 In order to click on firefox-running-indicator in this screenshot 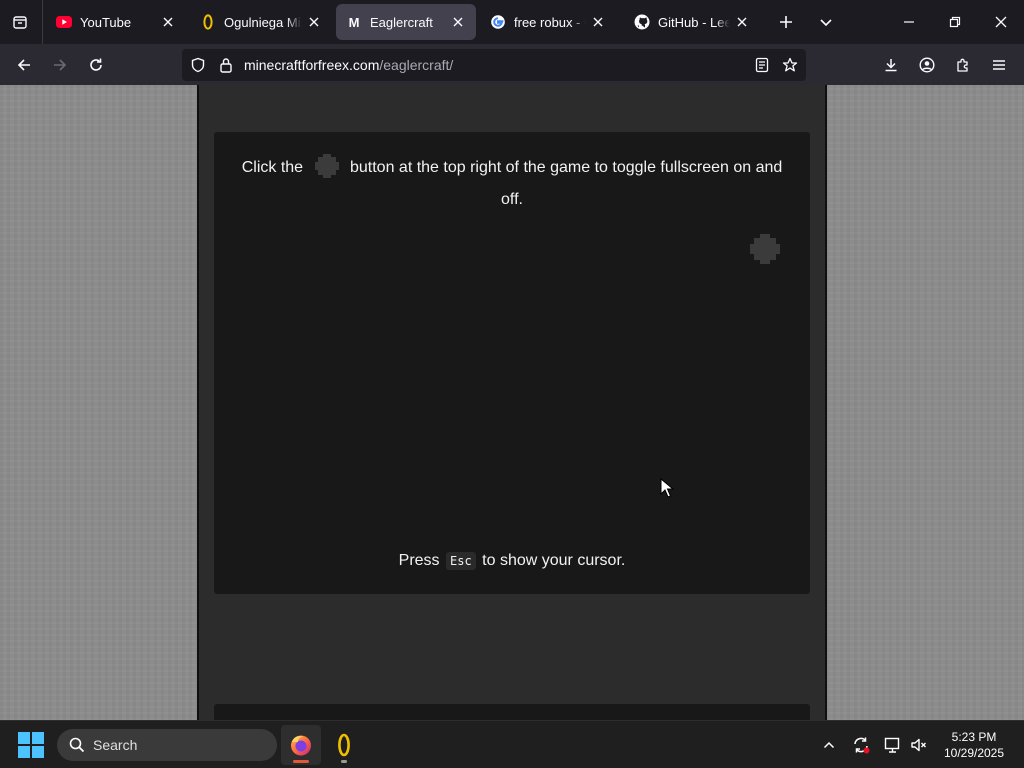, I will do `click(301, 761)`.